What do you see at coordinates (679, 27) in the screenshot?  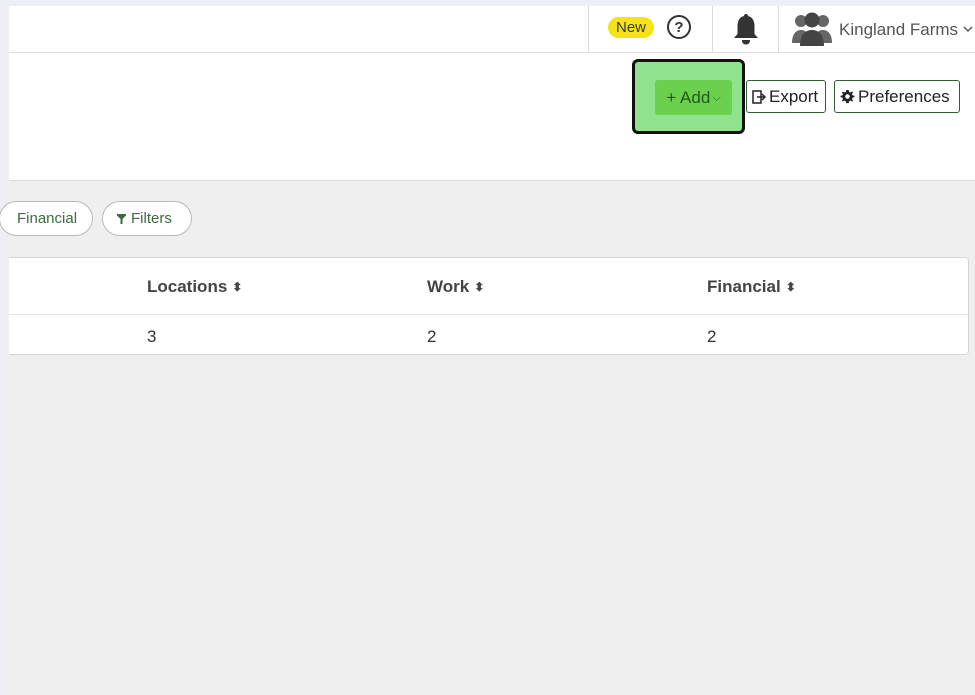 I see `help-icon: ?` at bounding box center [679, 27].